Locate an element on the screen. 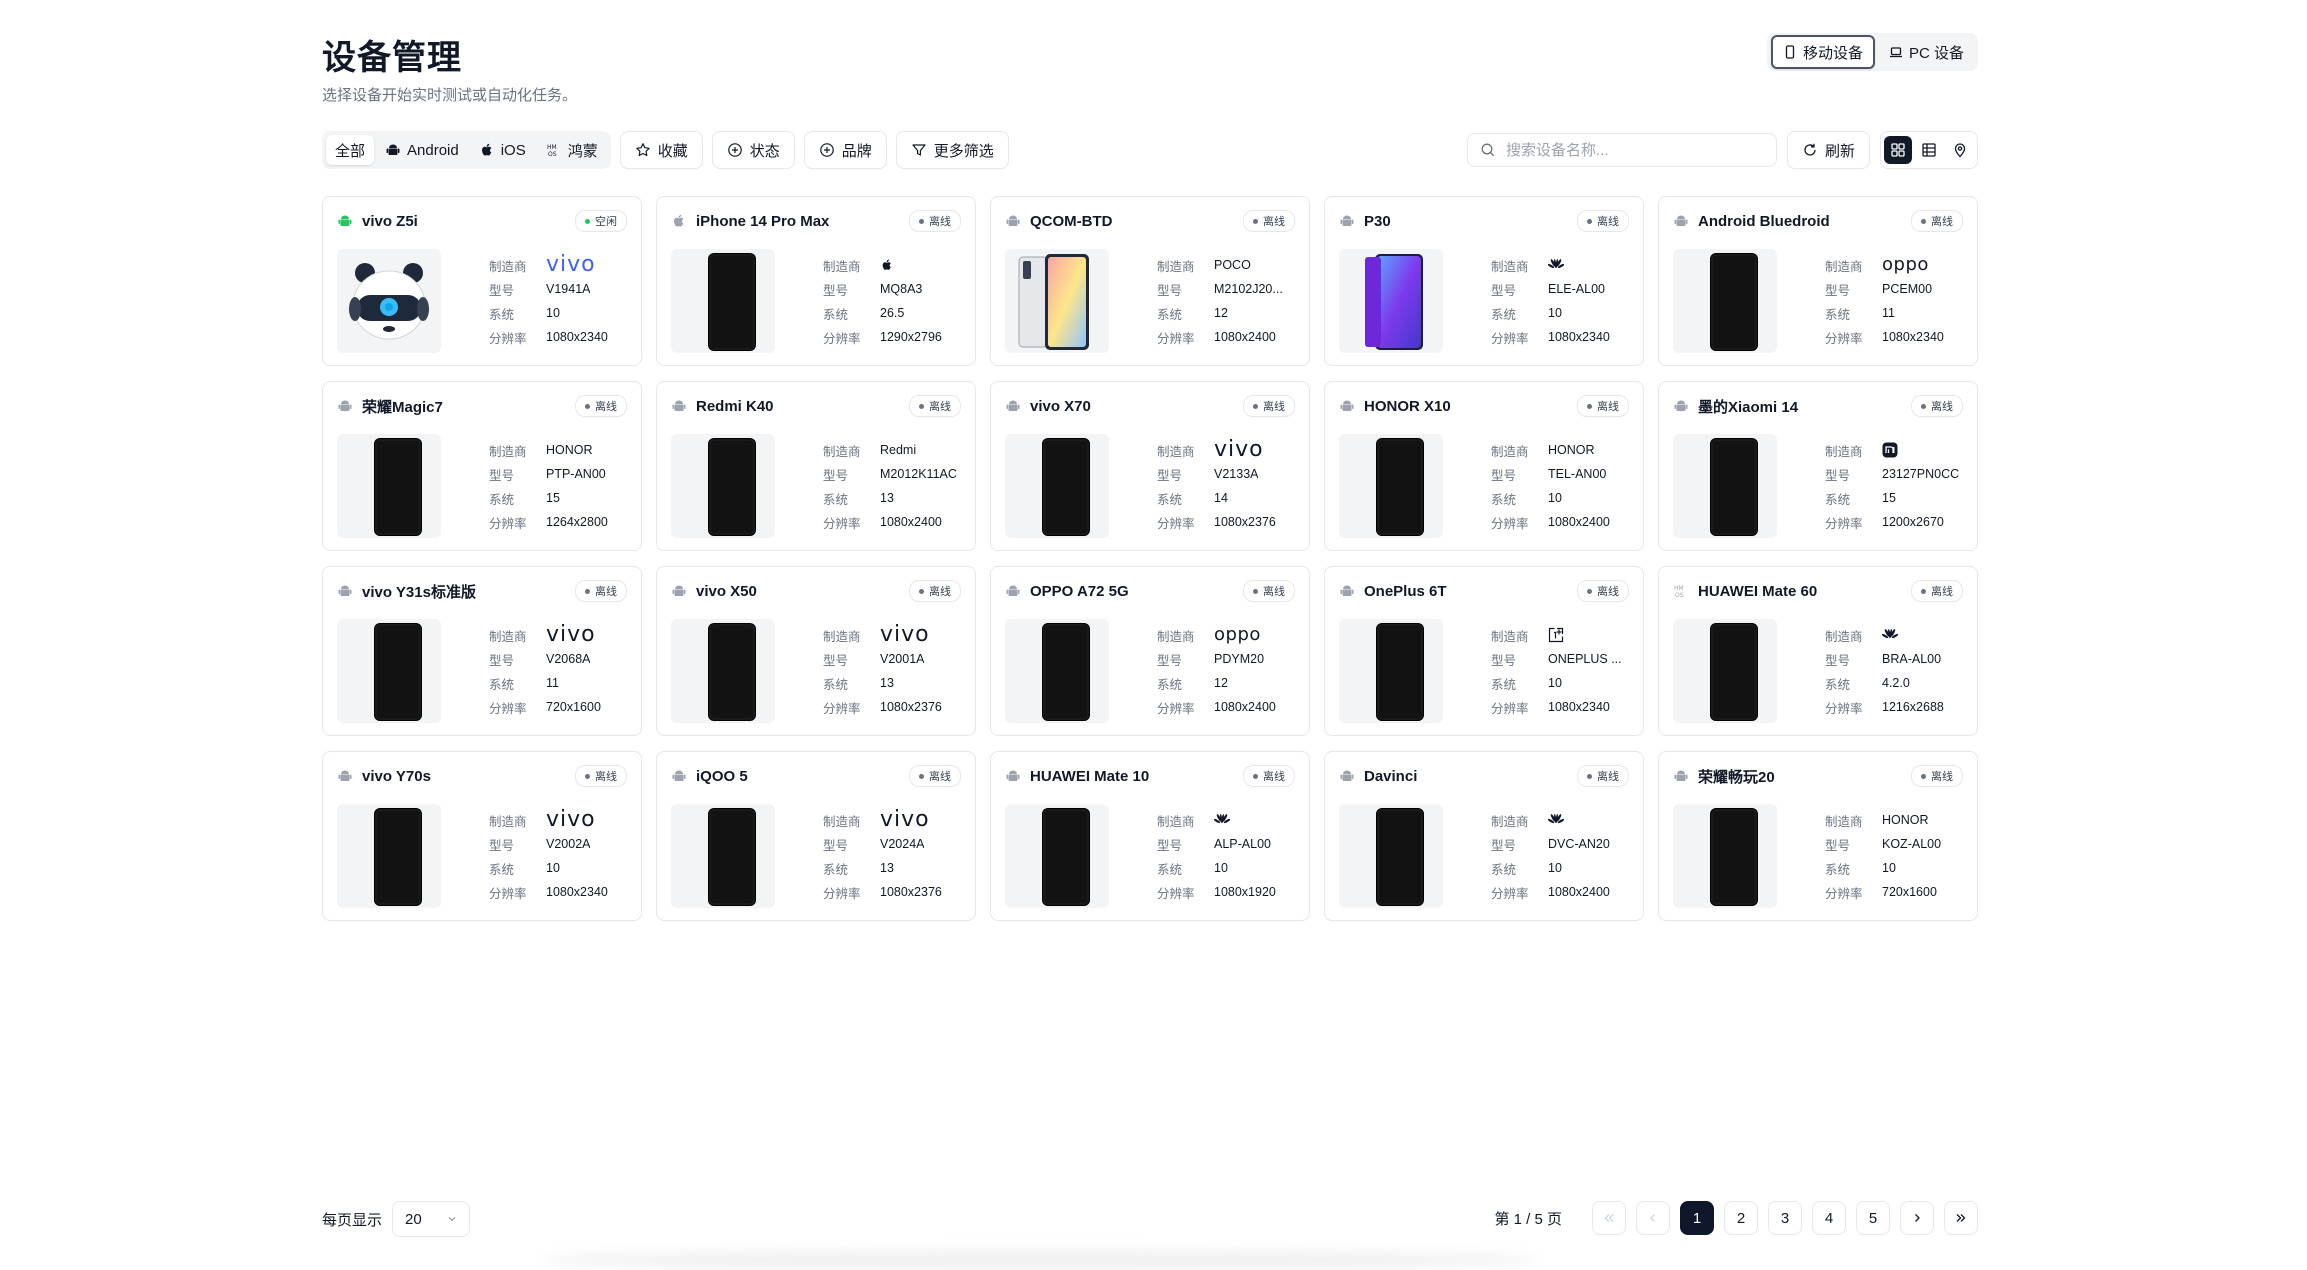  oneplus-logo-icon is located at coordinates (1556, 635).